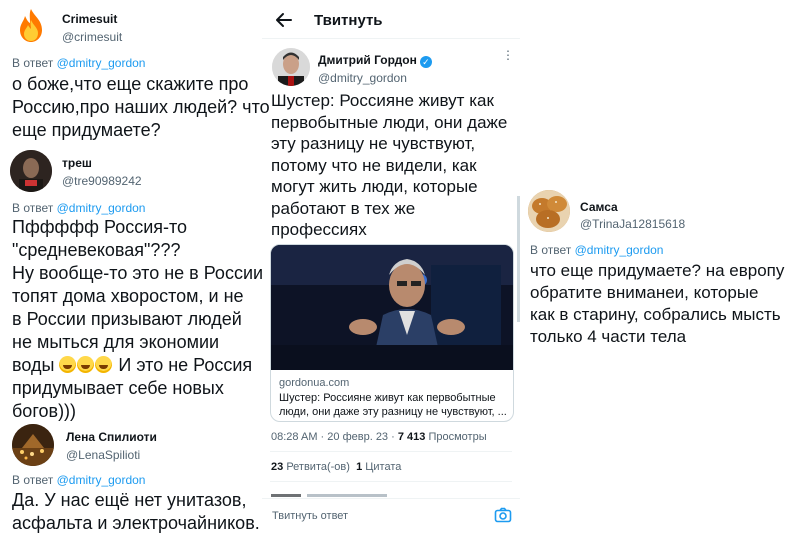 This screenshot has width=800, height=535. I want to click on reply-bar: Твитнуть ответ, so click(391, 516).